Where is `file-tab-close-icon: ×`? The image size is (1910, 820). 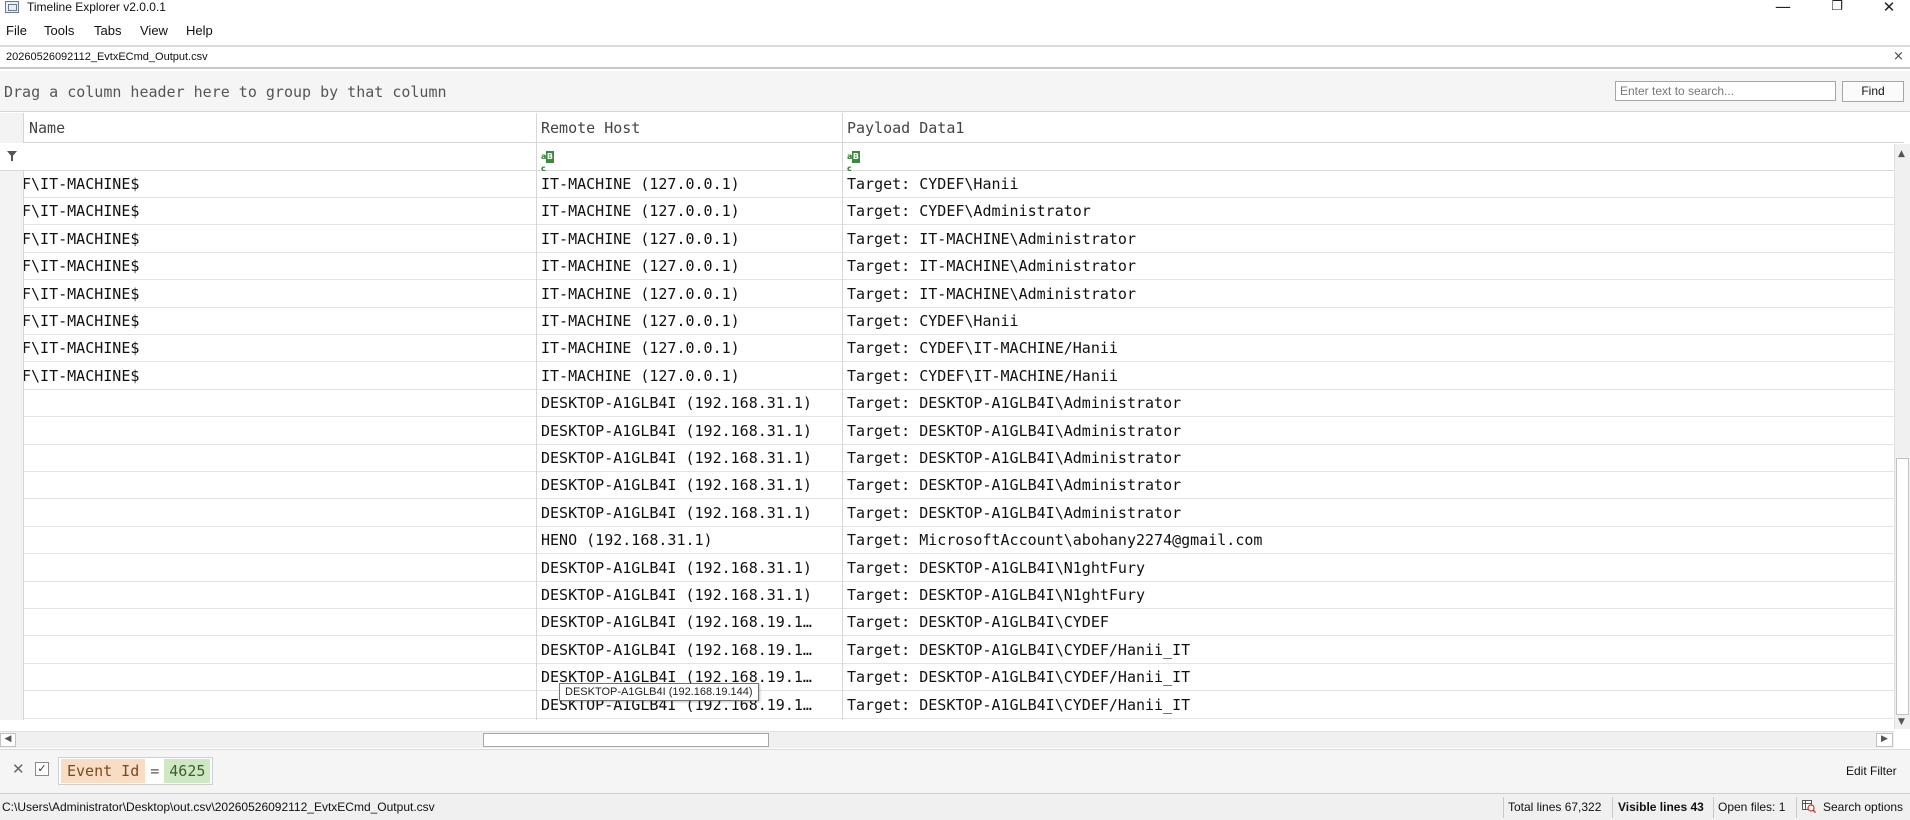
file-tab-close-icon: × is located at coordinates (1898, 57).